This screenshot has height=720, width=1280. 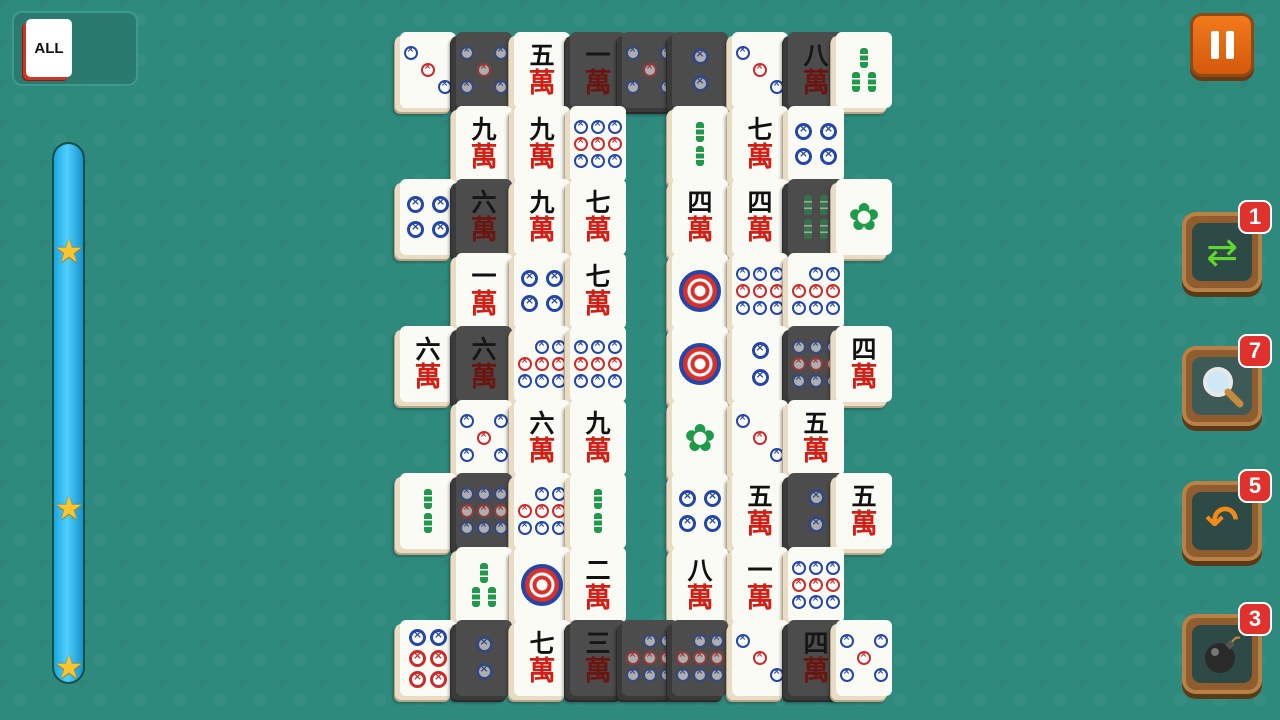 I want to click on flower-icon: ✿, so click(x=700, y=438).